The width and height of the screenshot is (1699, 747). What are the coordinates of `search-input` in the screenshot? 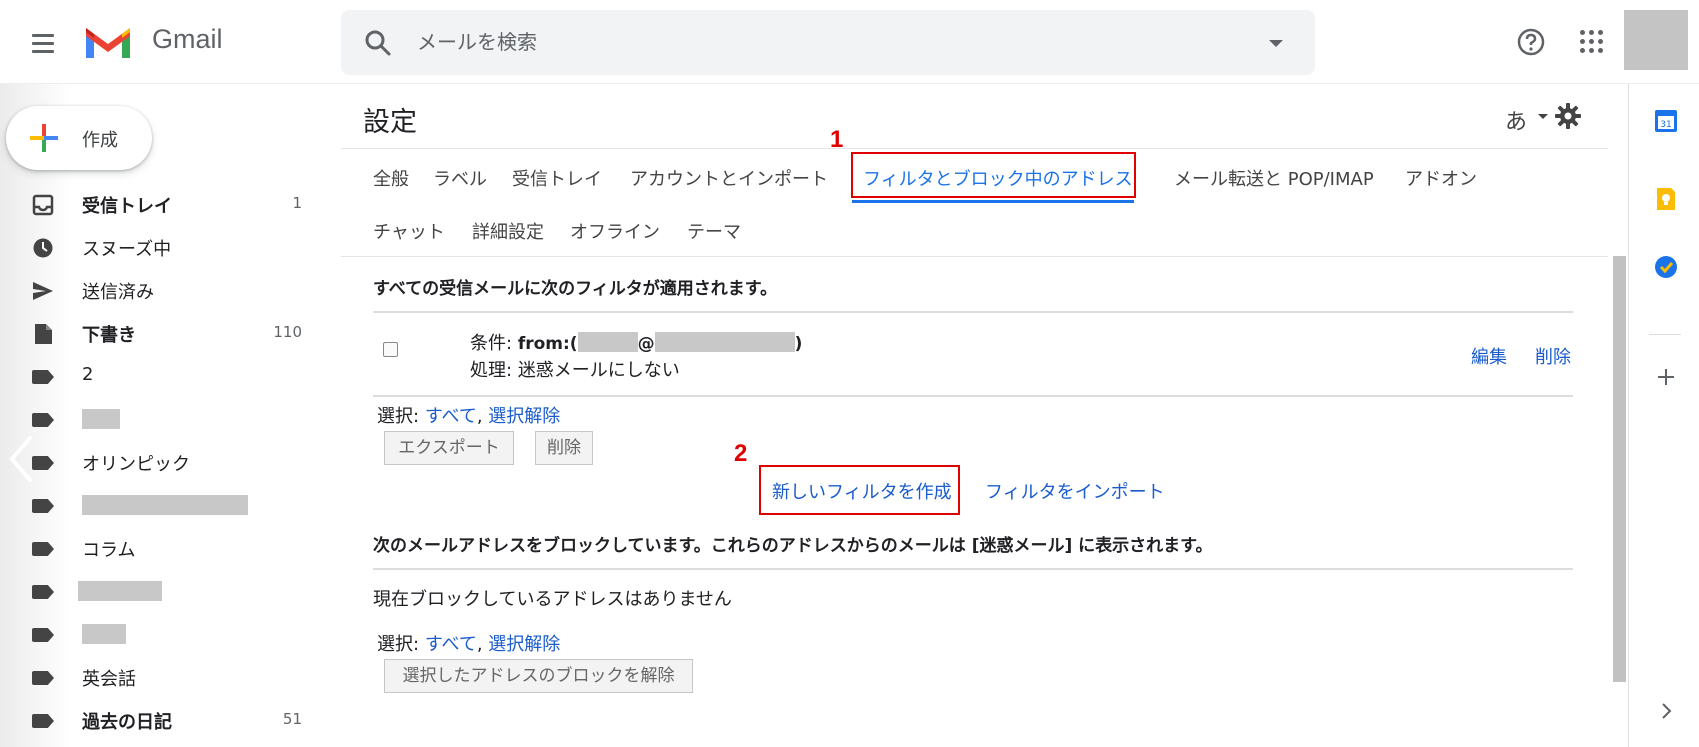 It's located at (817, 42).